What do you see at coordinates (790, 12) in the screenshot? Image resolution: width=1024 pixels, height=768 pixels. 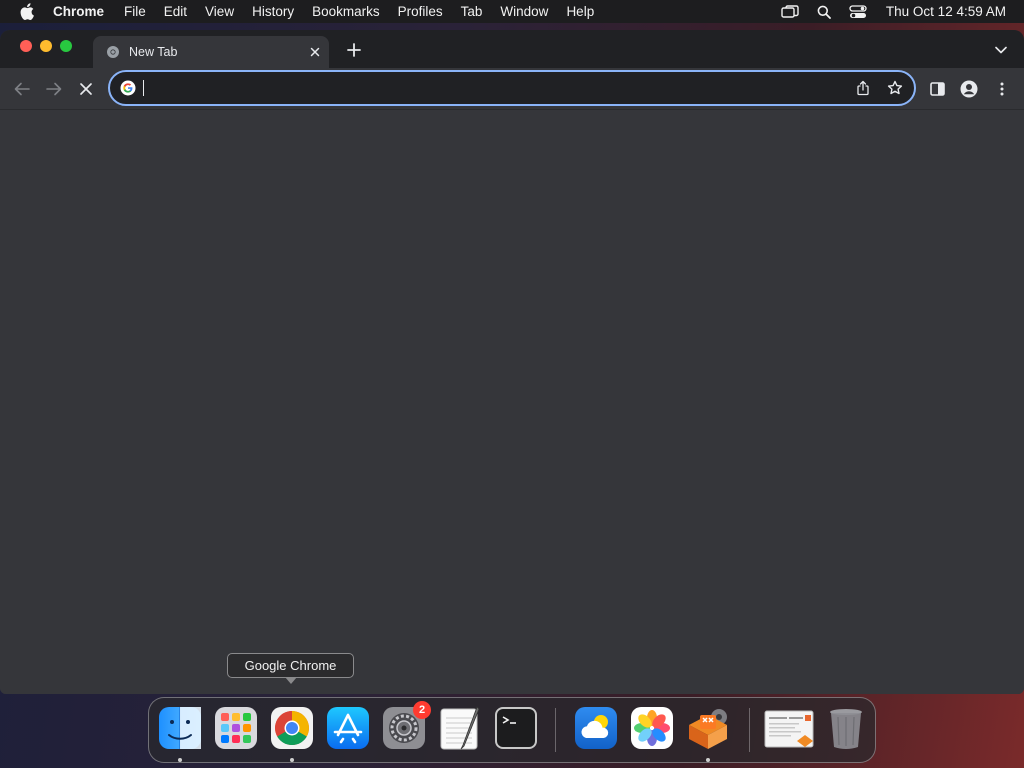 I see `screen-mirroring-icon` at bounding box center [790, 12].